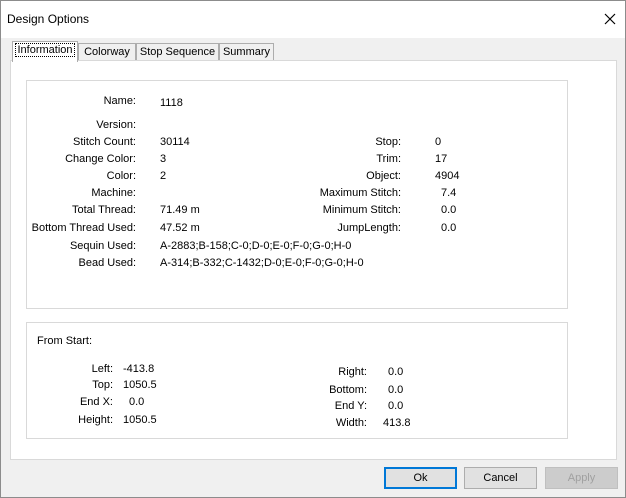 Image resolution: width=626 pixels, height=498 pixels. What do you see at coordinates (107, 263) in the screenshot?
I see `bead-label: Bead Used:` at bounding box center [107, 263].